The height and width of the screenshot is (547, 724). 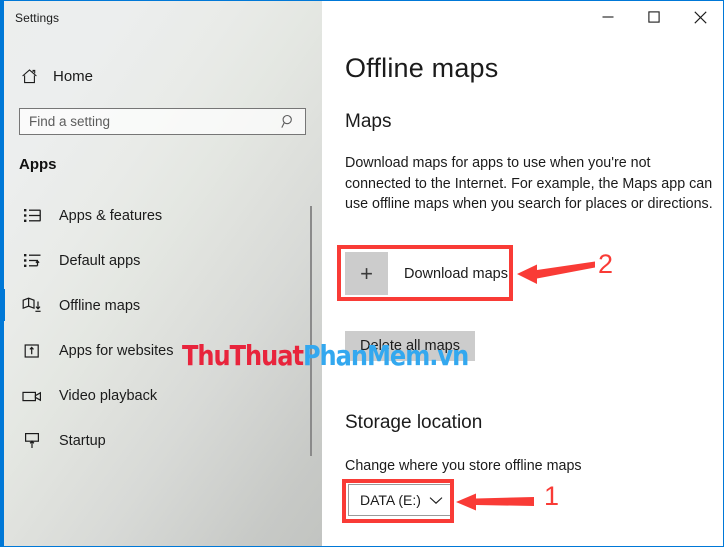 I want to click on chevron-down-icon, so click(x=436, y=500).